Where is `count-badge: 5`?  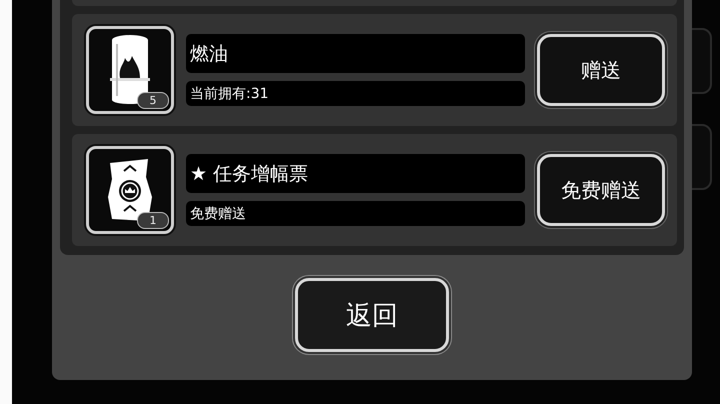
count-badge: 5 is located at coordinates (153, 100).